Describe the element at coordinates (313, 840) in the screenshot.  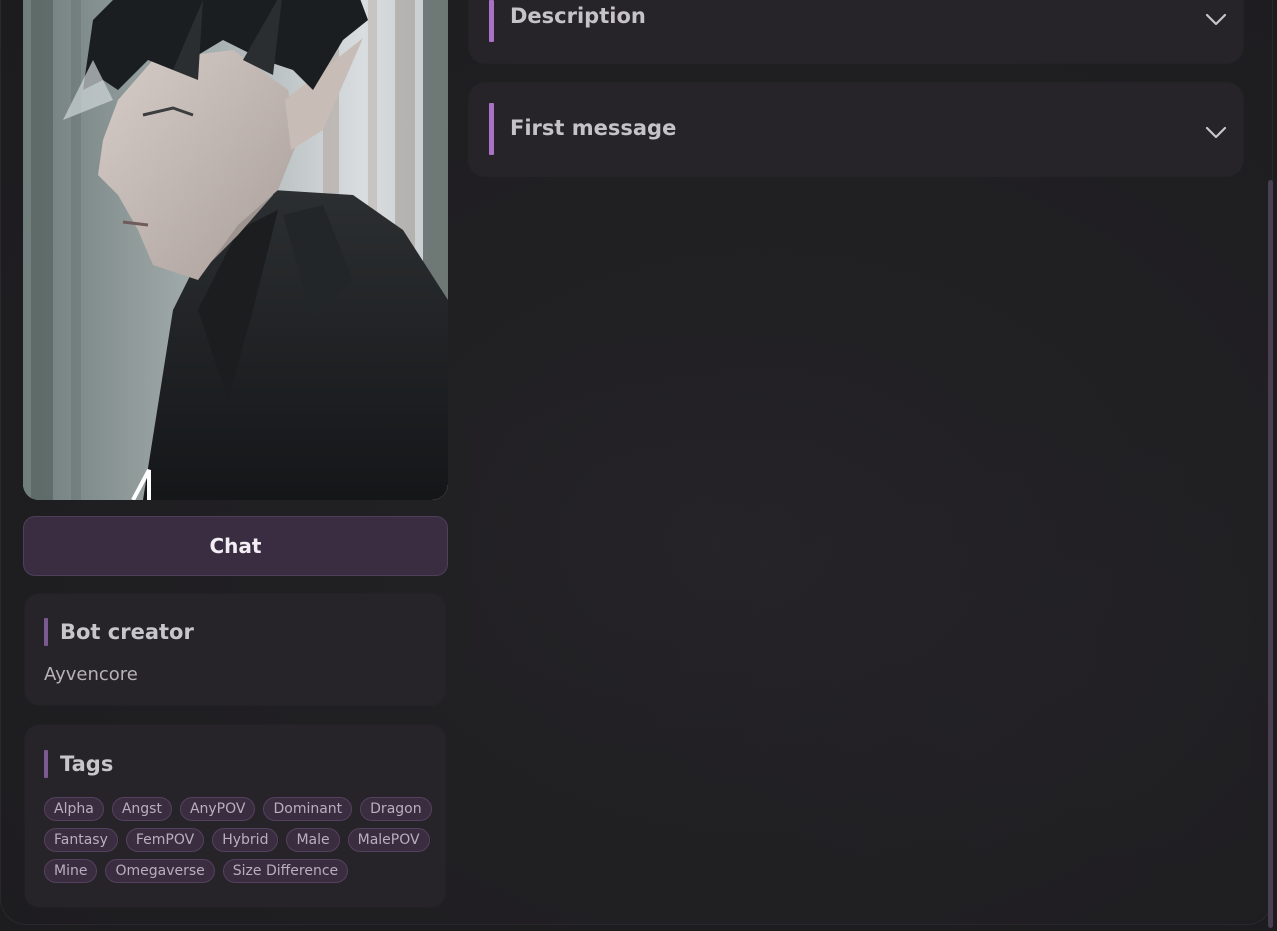
I see `tag-chip: Male` at that location.